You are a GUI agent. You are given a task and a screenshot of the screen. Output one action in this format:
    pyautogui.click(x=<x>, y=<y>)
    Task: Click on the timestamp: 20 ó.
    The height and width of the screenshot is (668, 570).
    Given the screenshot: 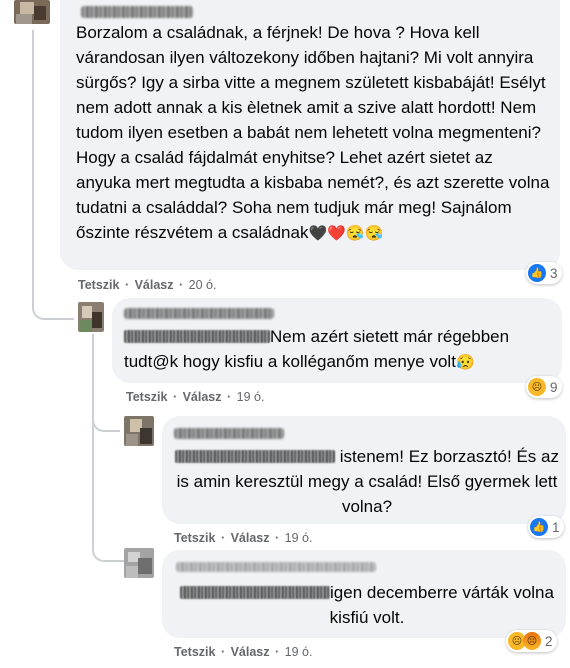 What is the action you would take?
    pyautogui.click(x=203, y=285)
    